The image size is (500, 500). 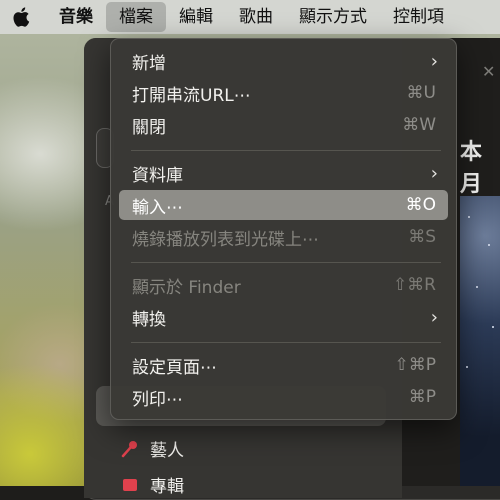 What do you see at coordinates (419, 125) in the screenshot?
I see `shortcut-label: ⌘W` at bounding box center [419, 125].